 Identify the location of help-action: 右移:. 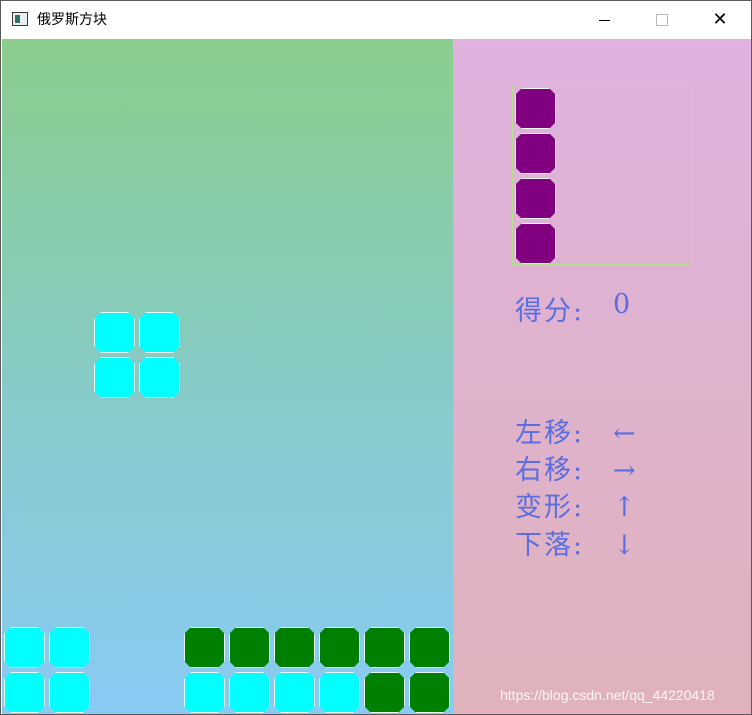
(550, 470).